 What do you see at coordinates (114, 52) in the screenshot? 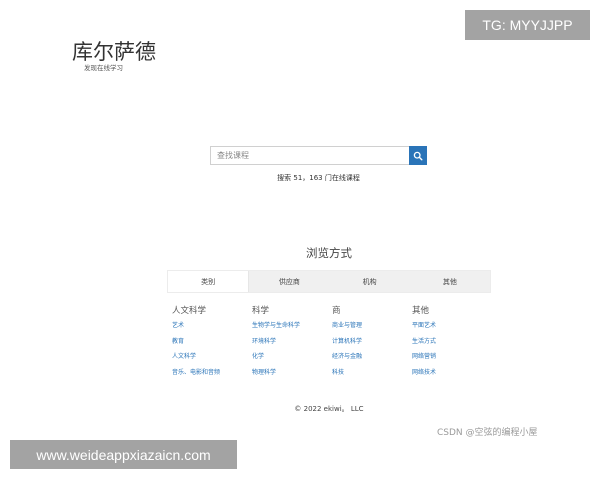
I see `logo-title: 库尔萨德` at bounding box center [114, 52].